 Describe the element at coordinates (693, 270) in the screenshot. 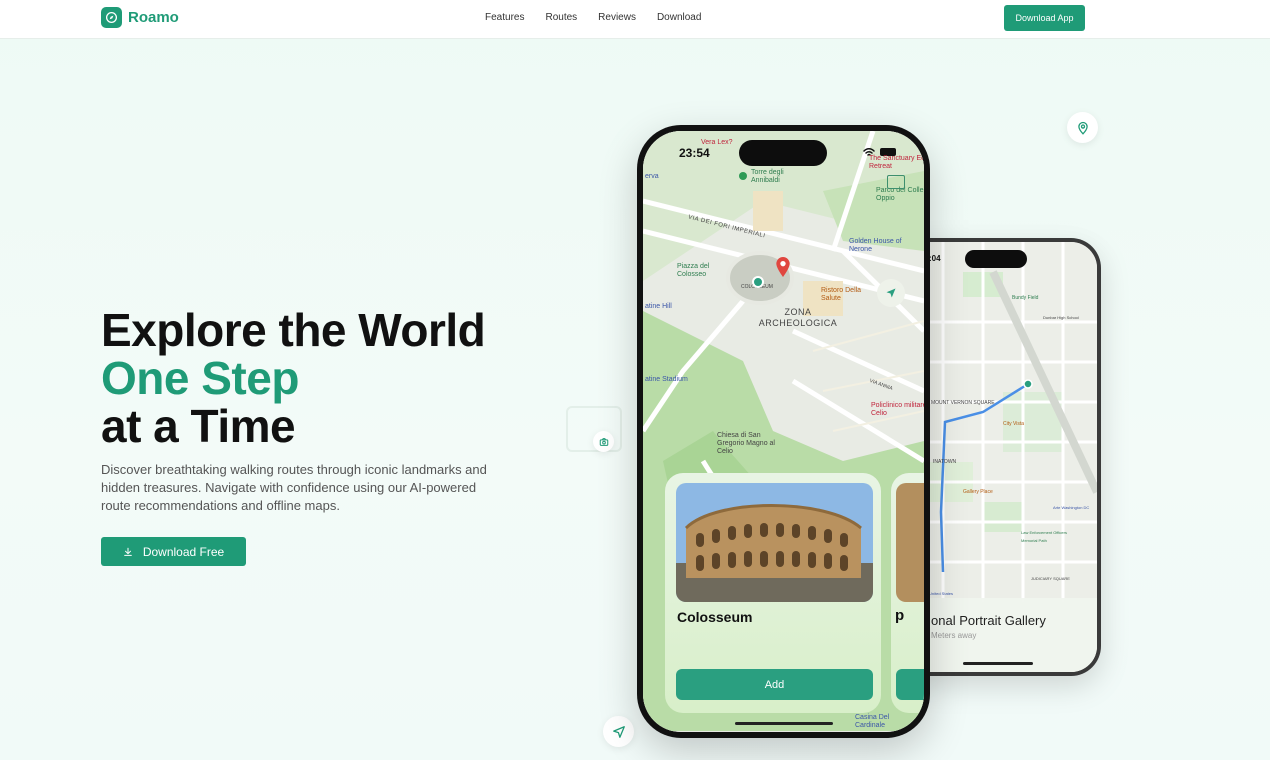

I see `front-label-piazza: Piazza del Colosseo` at that location.